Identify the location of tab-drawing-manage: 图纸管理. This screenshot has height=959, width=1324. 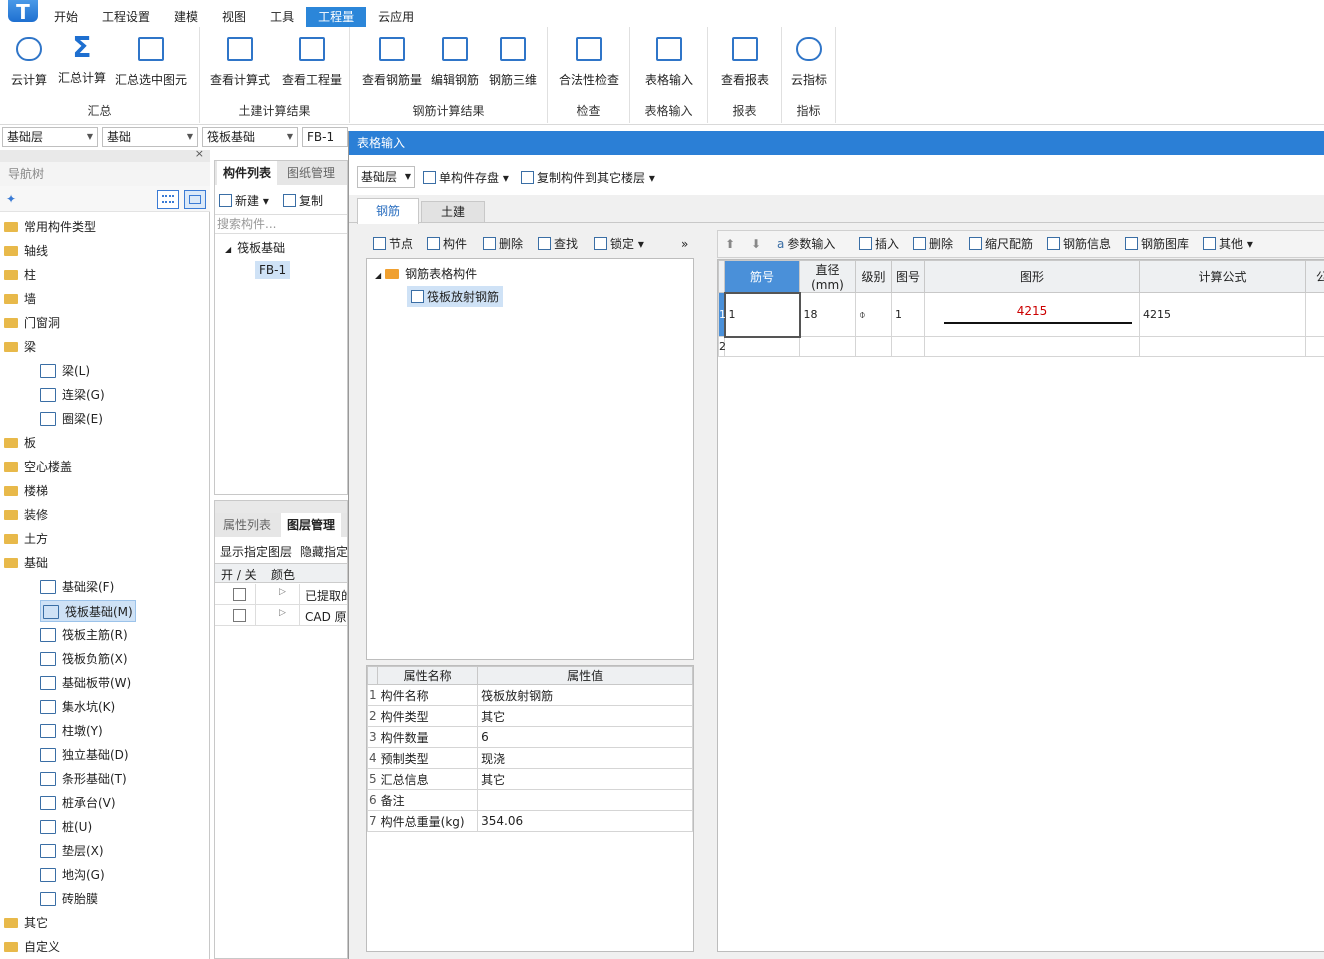
(311, 173).